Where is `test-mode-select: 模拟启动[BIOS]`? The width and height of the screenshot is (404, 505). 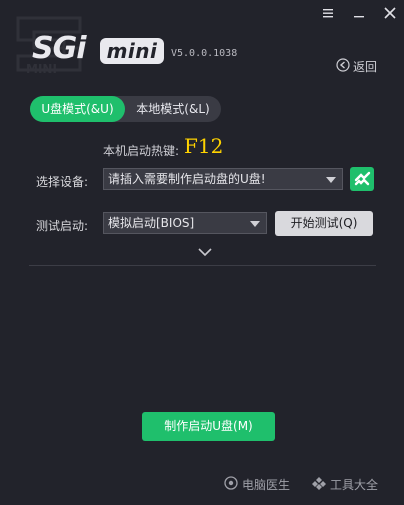
test-mode-select: 模拟启动[BIOS] is located at coordinates (185, 223).